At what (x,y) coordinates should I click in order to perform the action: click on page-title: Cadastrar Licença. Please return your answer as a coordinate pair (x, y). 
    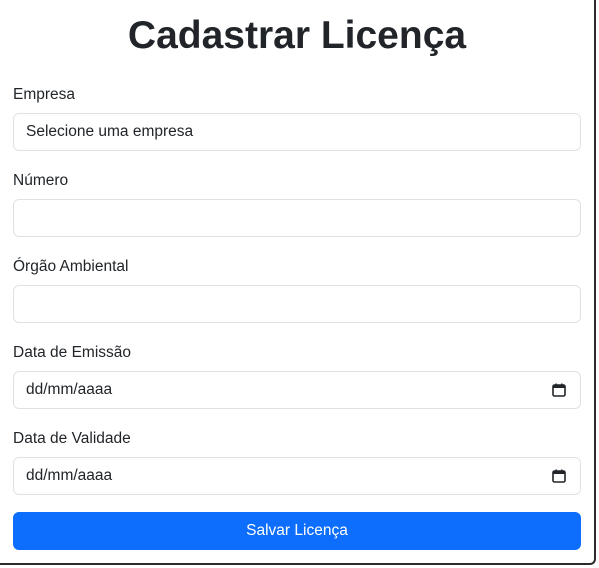
    Looking at the image, I should click on (297, 35).